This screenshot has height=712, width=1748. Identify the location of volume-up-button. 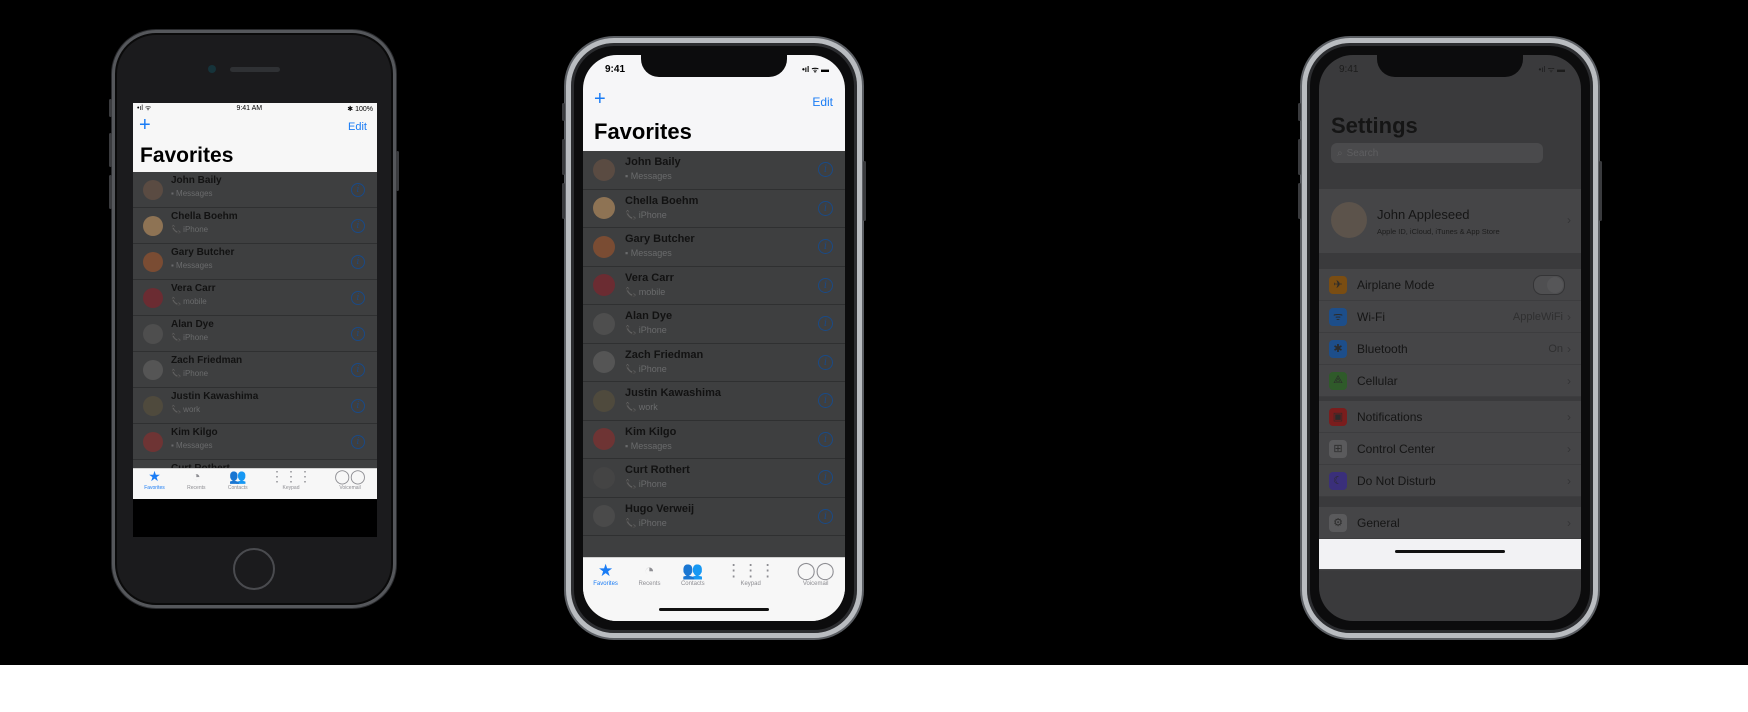
(110, 150).